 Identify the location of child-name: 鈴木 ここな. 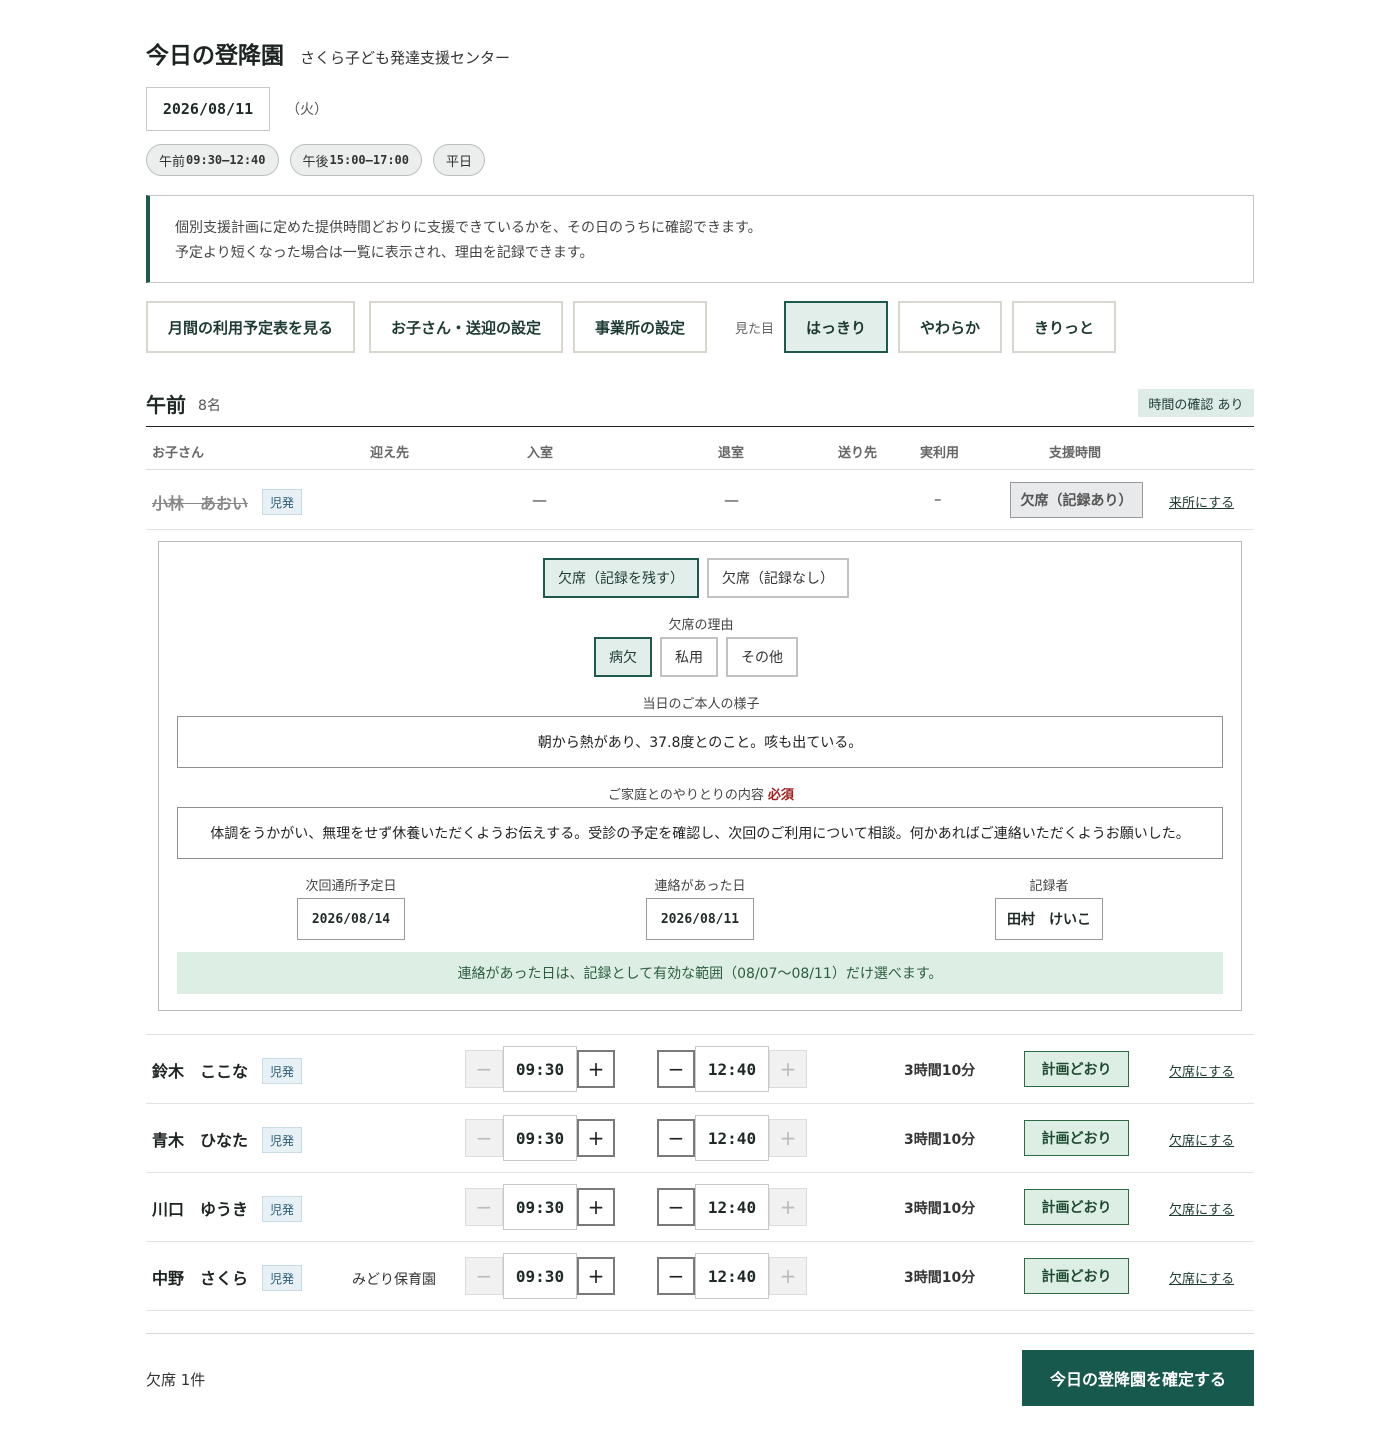
(200, 1071).